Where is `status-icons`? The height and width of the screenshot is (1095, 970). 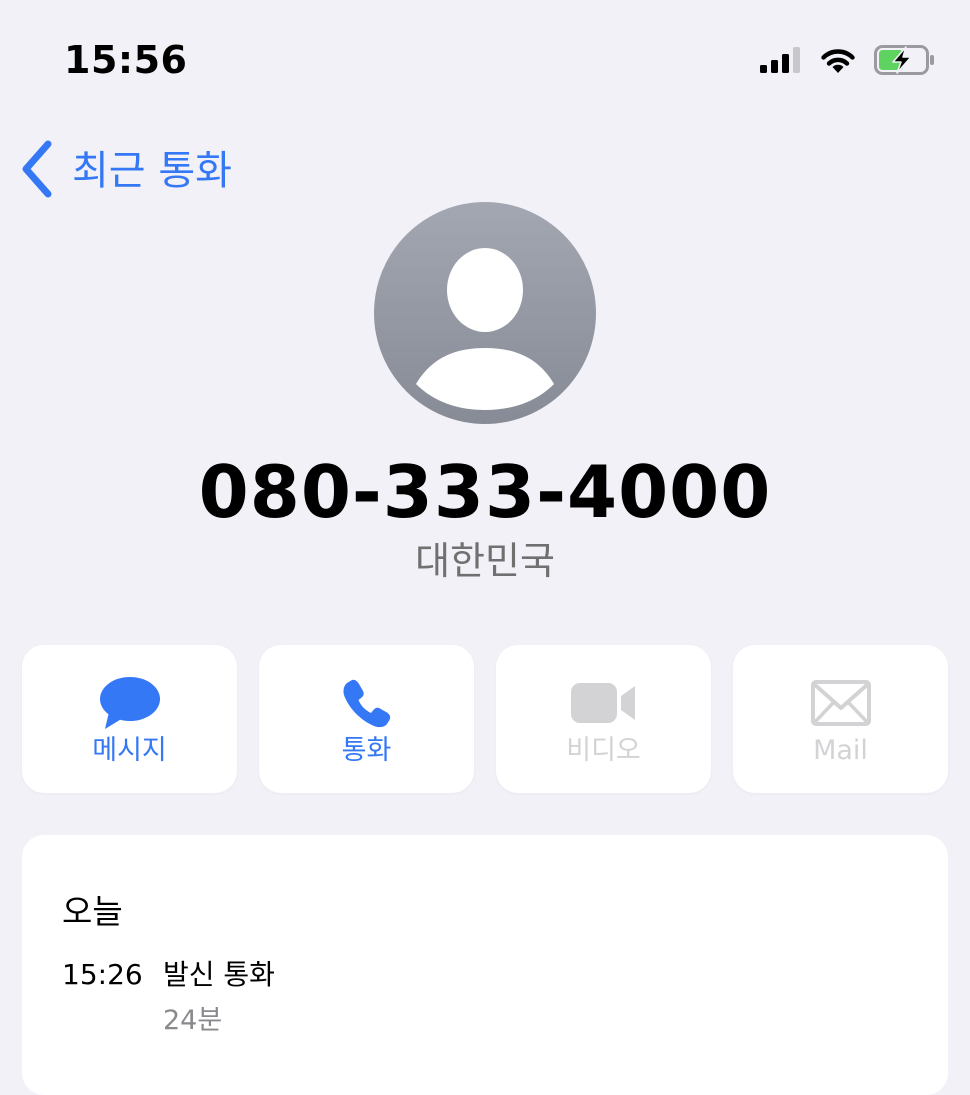
status-icons is located at coordinates (848, 60).